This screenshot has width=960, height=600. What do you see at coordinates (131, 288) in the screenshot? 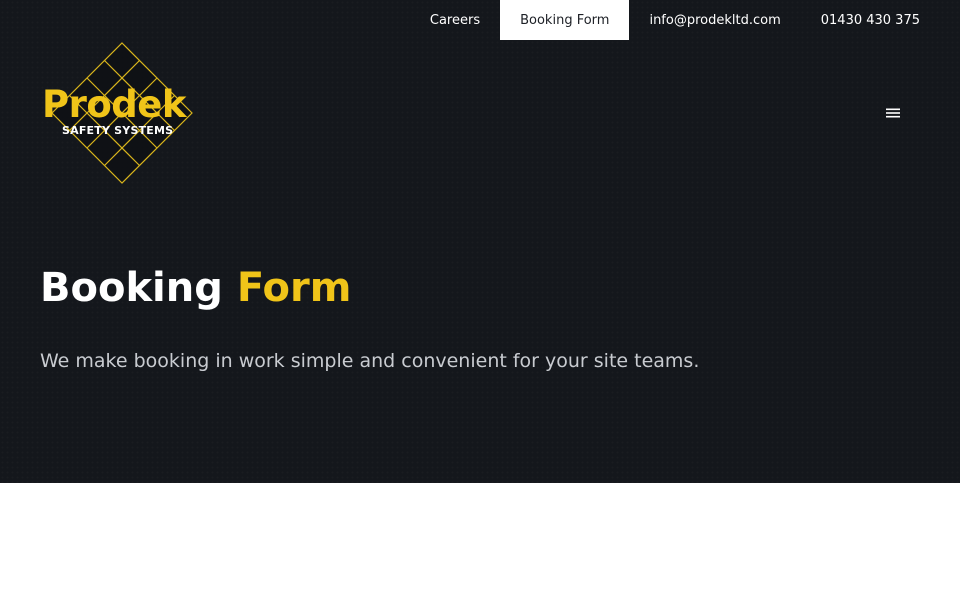
I see `page-title-main: Booking` at bounding box center [131, 288].